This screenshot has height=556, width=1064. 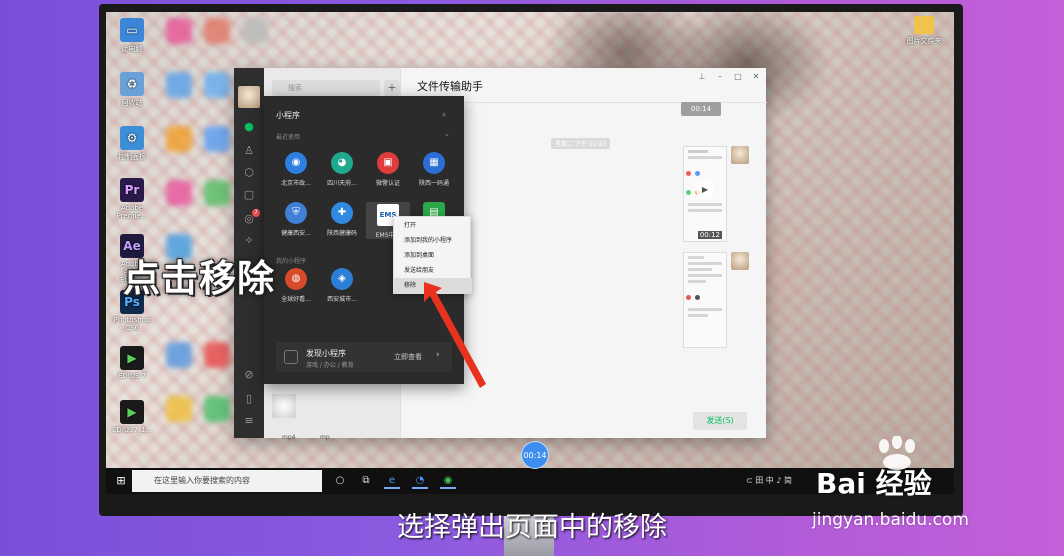 What do you see at coordinates (420, 481) in the screenshot?
I see `browser-icon: ◔` at bounding box center [420, 481].